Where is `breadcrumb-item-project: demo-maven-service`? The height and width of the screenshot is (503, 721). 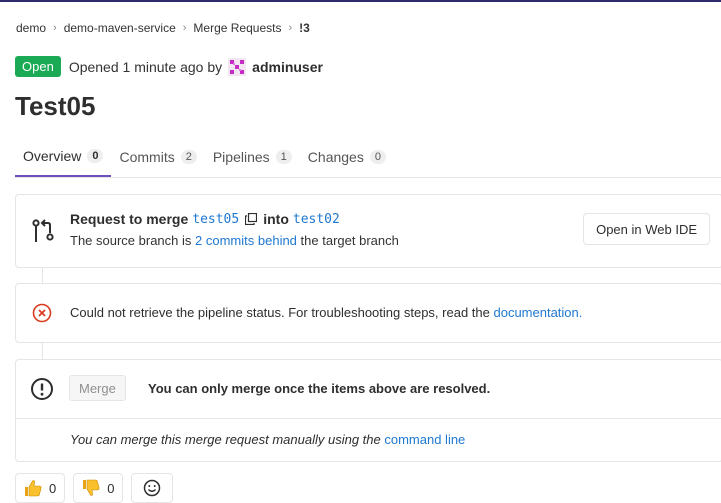
breadcrumb-item-project: demo-maven-service is located at coordinates (120, 28).